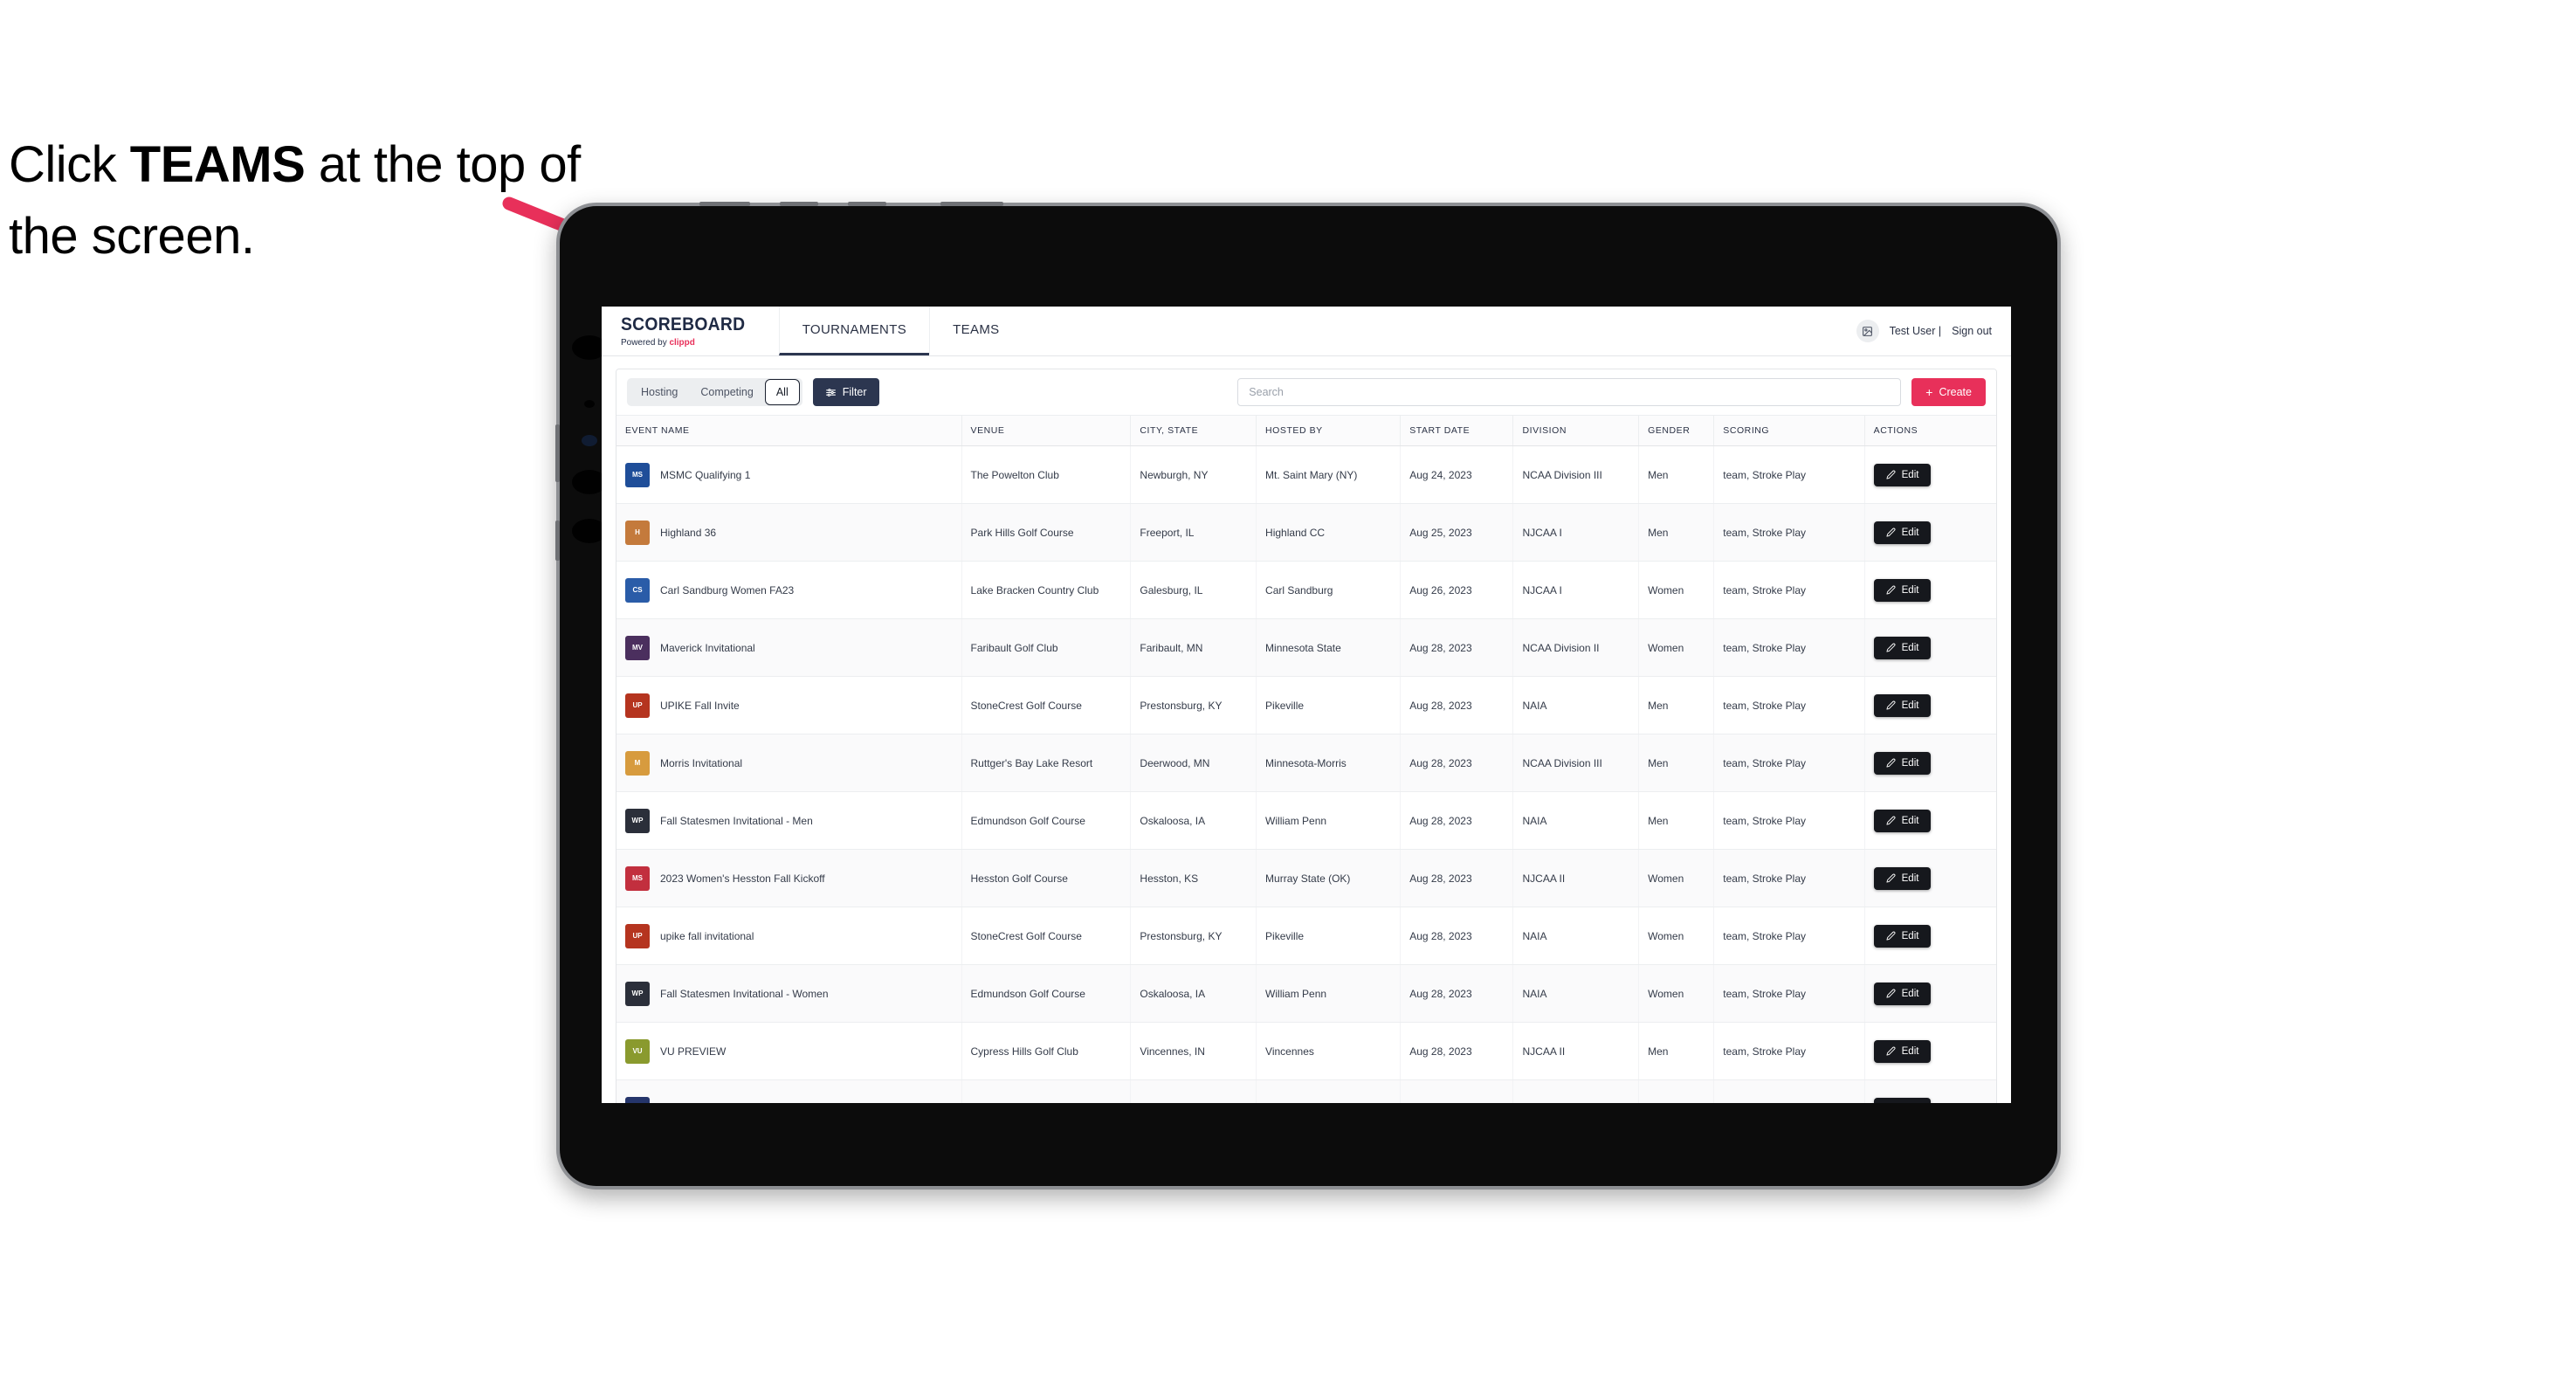 Image resolution: width=2576 pixels, height=1386 pixels. I want to click on brand-tagline: Powered by clippd, so click(685, 342).